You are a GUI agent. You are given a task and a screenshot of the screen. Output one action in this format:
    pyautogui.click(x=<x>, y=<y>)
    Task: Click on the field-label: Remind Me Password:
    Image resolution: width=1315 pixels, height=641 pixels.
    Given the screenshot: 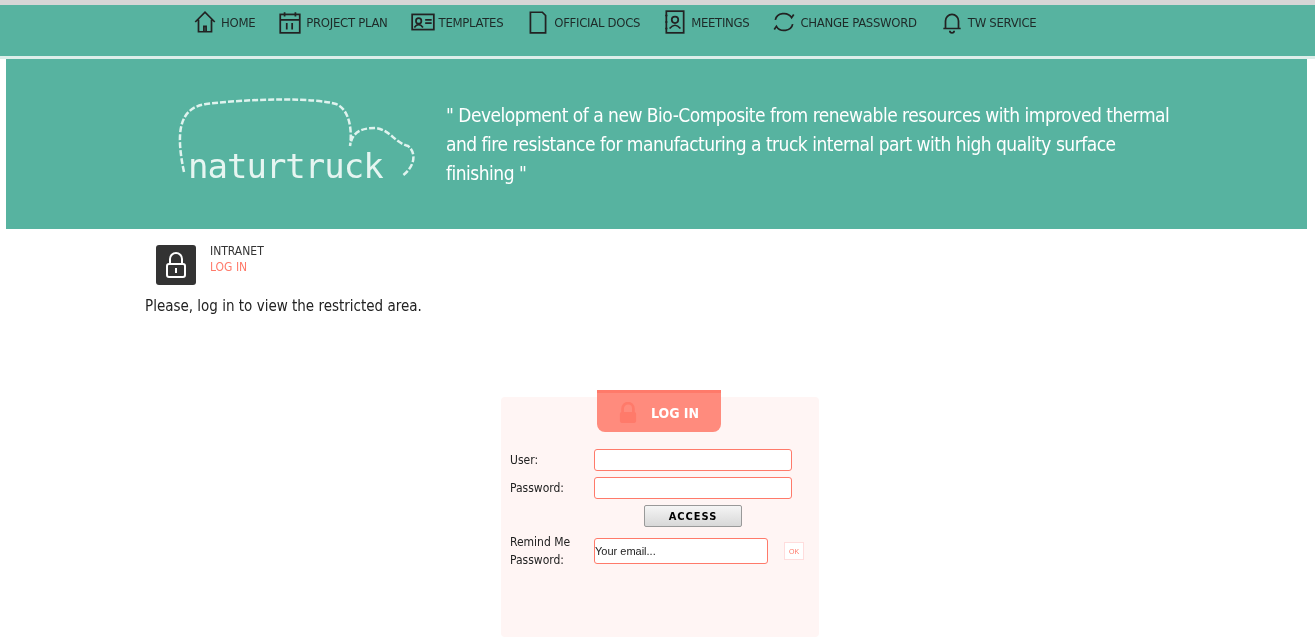 What is the action you would take?
    pyautogui.click(x=541, y=551)
    